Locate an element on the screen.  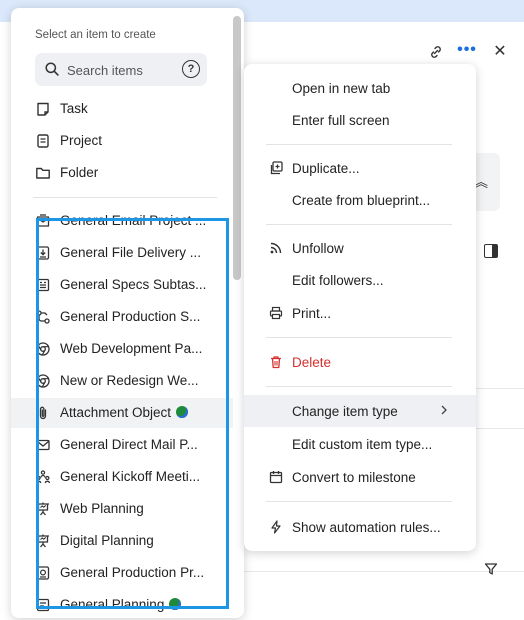
enter-full-screen-item: Enter full screen is located at coordinates (360, 120).